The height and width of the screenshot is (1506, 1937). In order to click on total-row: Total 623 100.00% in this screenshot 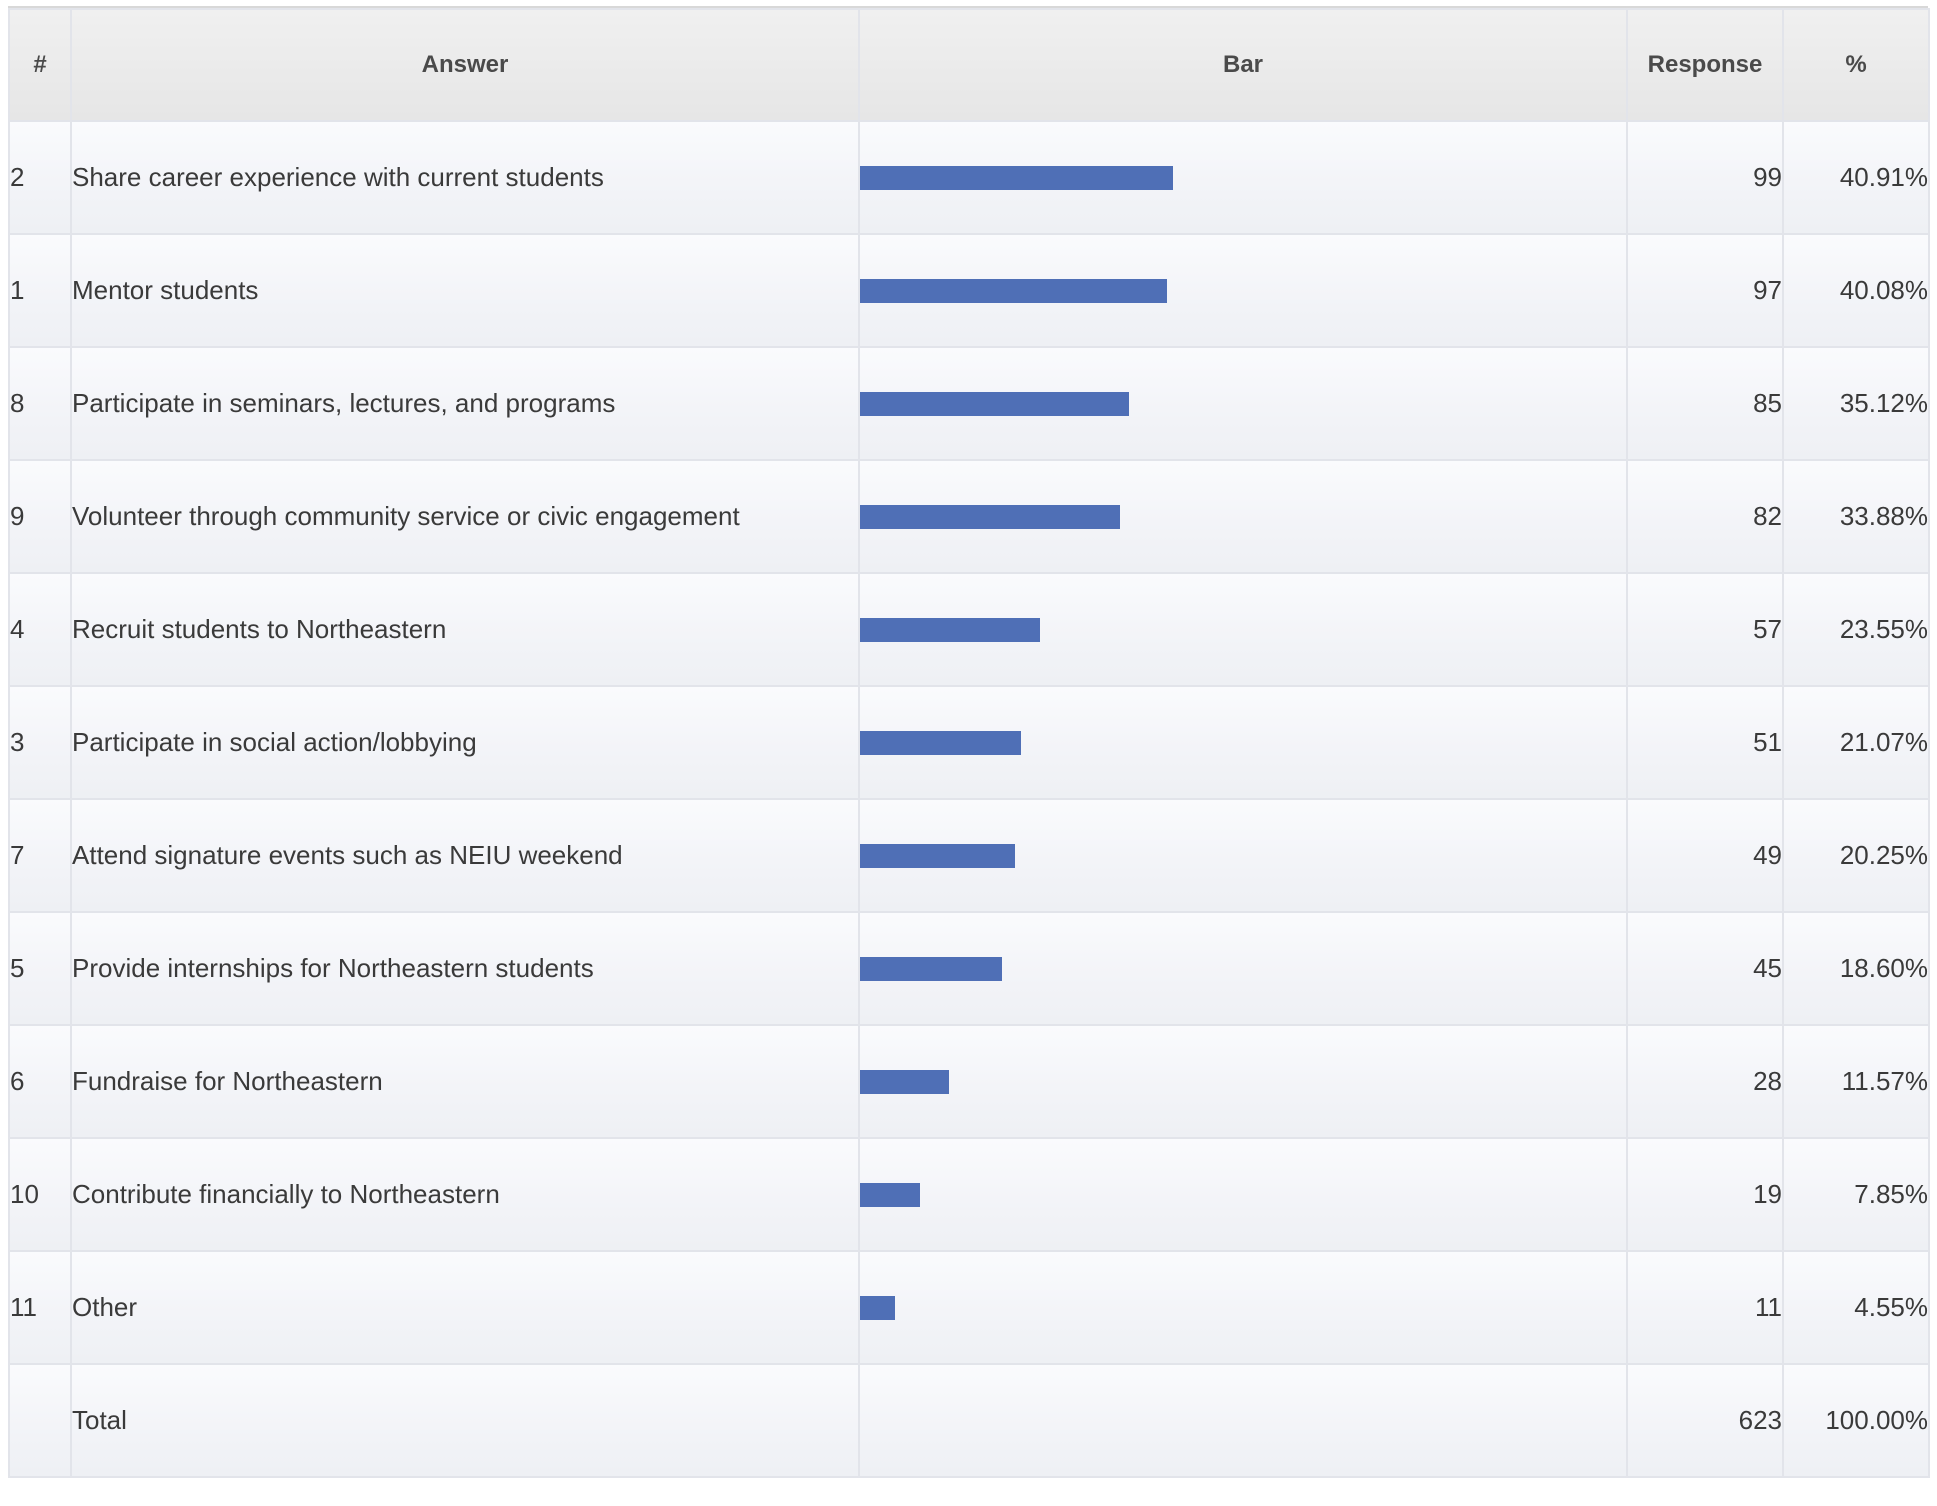, I will do `click(969, 1420)`.